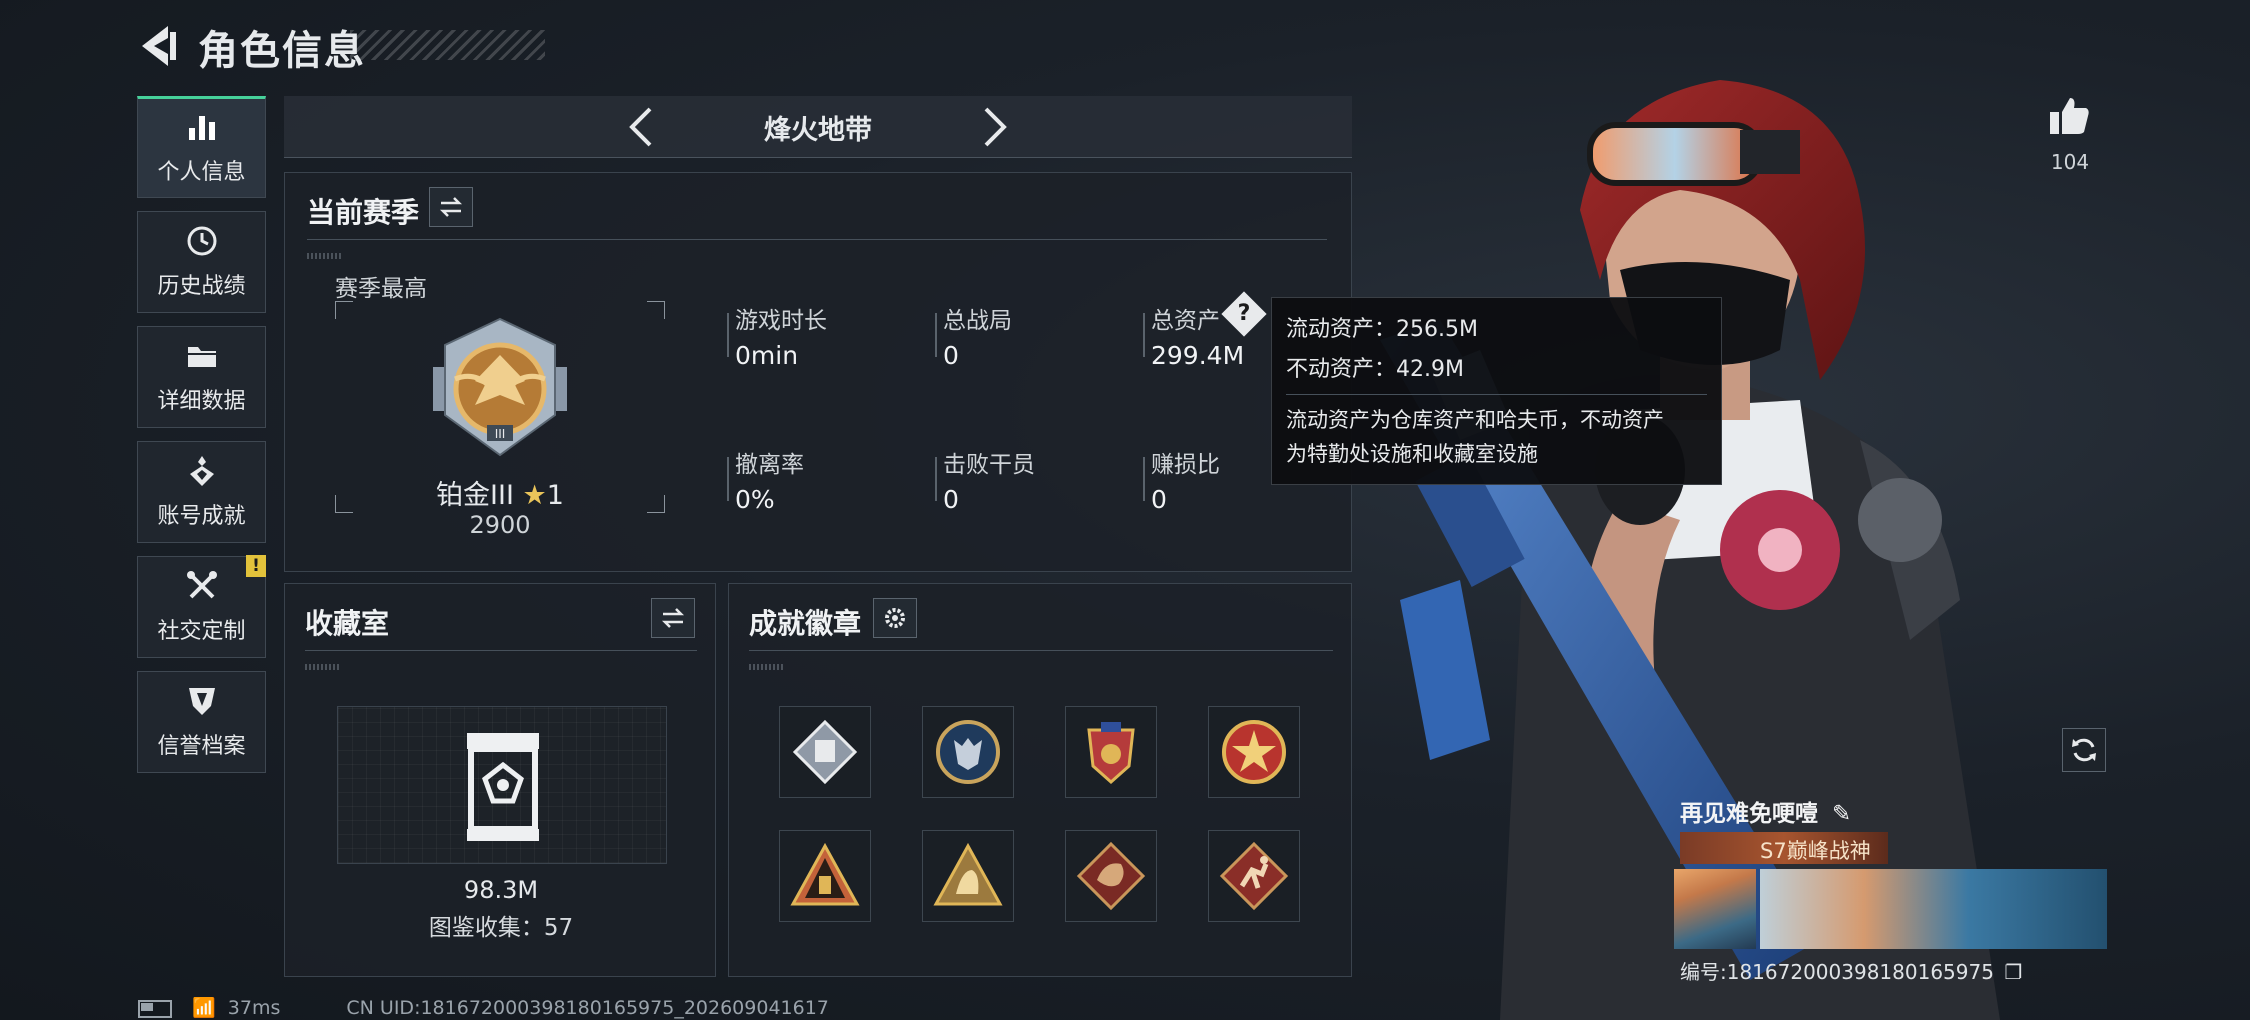 This screenshot has height=1020, width=2250. Describe the element at coordinates (201, 401) in the screenshot. I see `sidebar-item-label: 详细数据` at that location.